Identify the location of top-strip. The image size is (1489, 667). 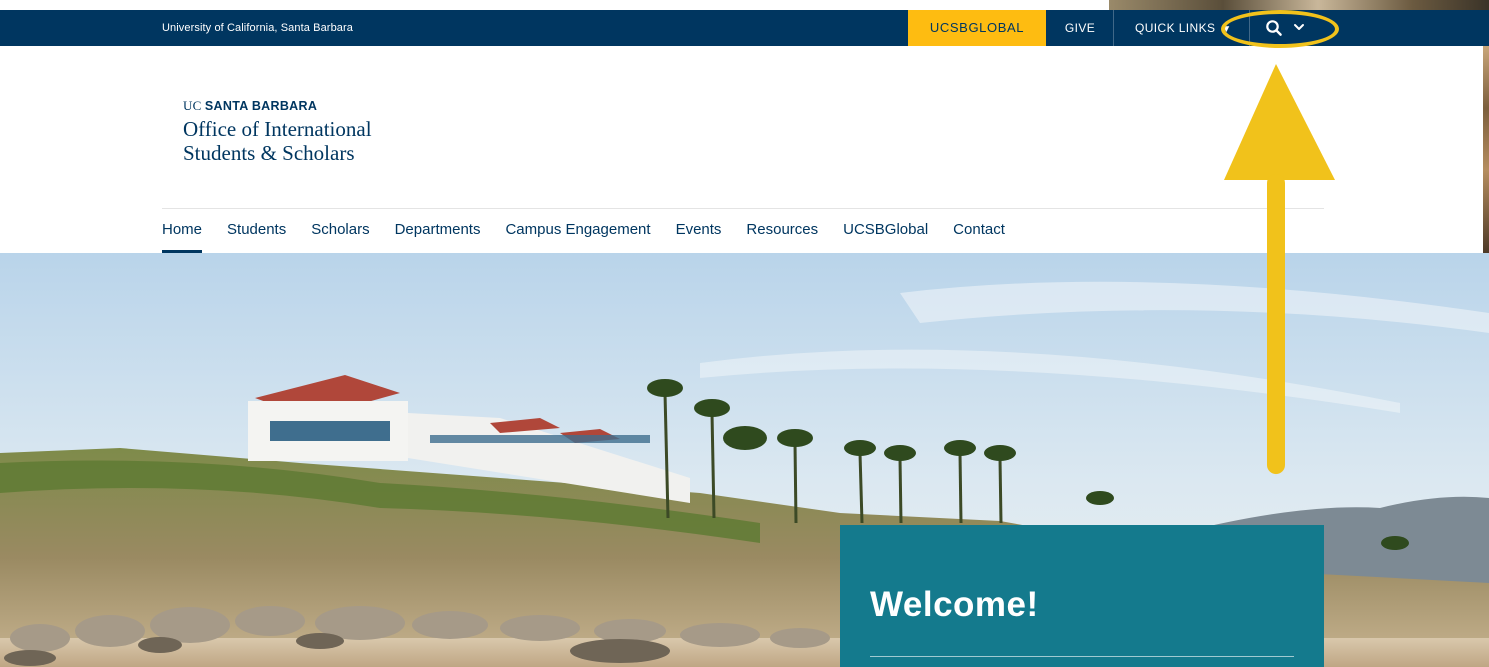
(744, 5).